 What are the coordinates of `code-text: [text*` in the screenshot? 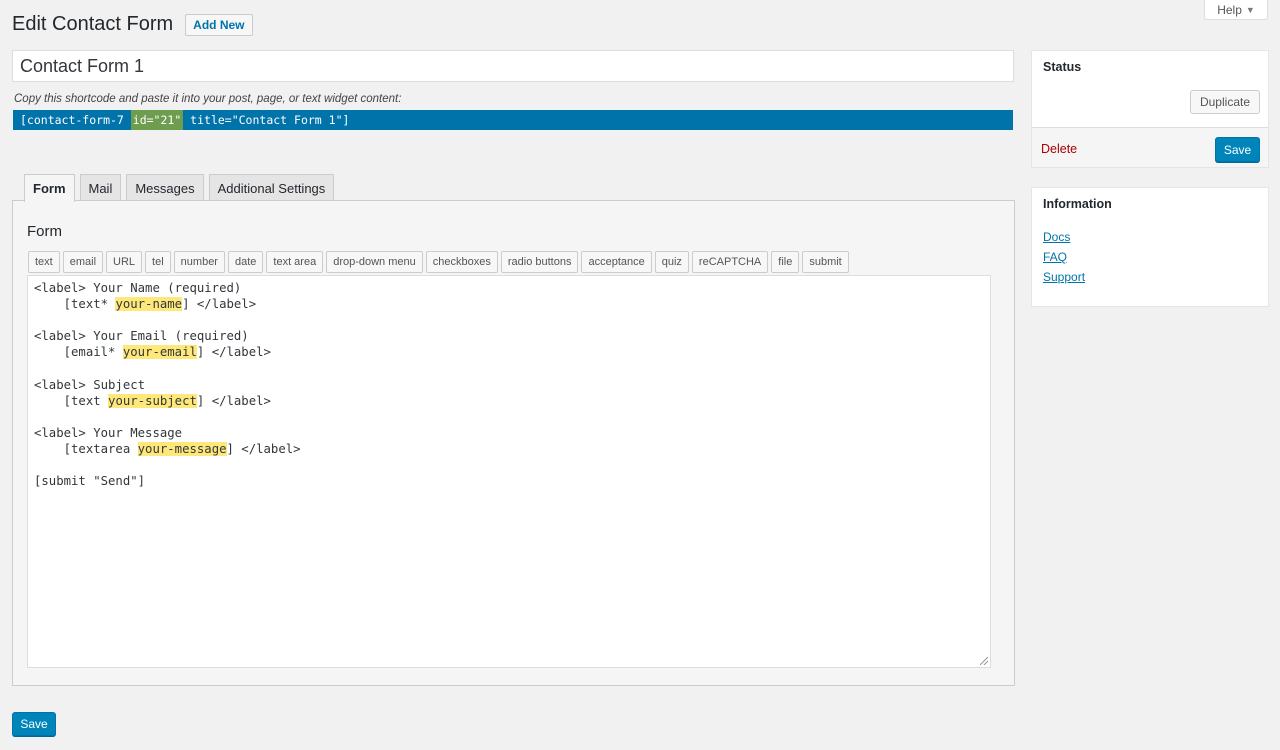 It's located at (75, 304).